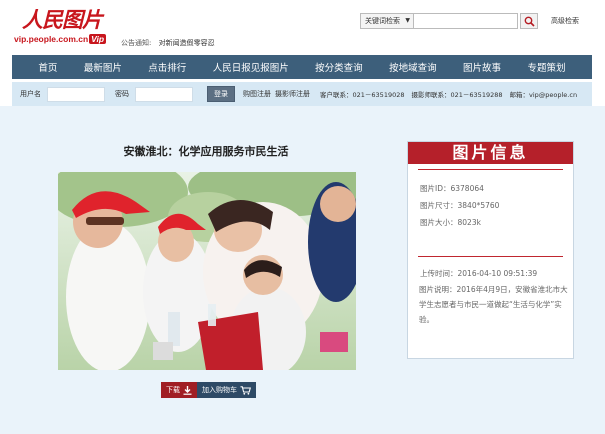 Image resolution: width=605 pixels, height=434 pixels. What do you see at coordinates (173, 390) in the screenshot?
I see `download-label: 下载` at bounding box center [173, 390].